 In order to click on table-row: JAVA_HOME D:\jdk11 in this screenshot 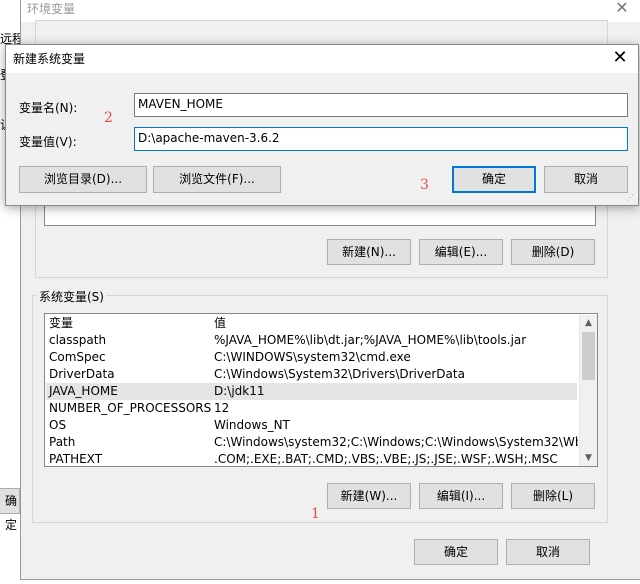, I will do `click(311, 391)`.